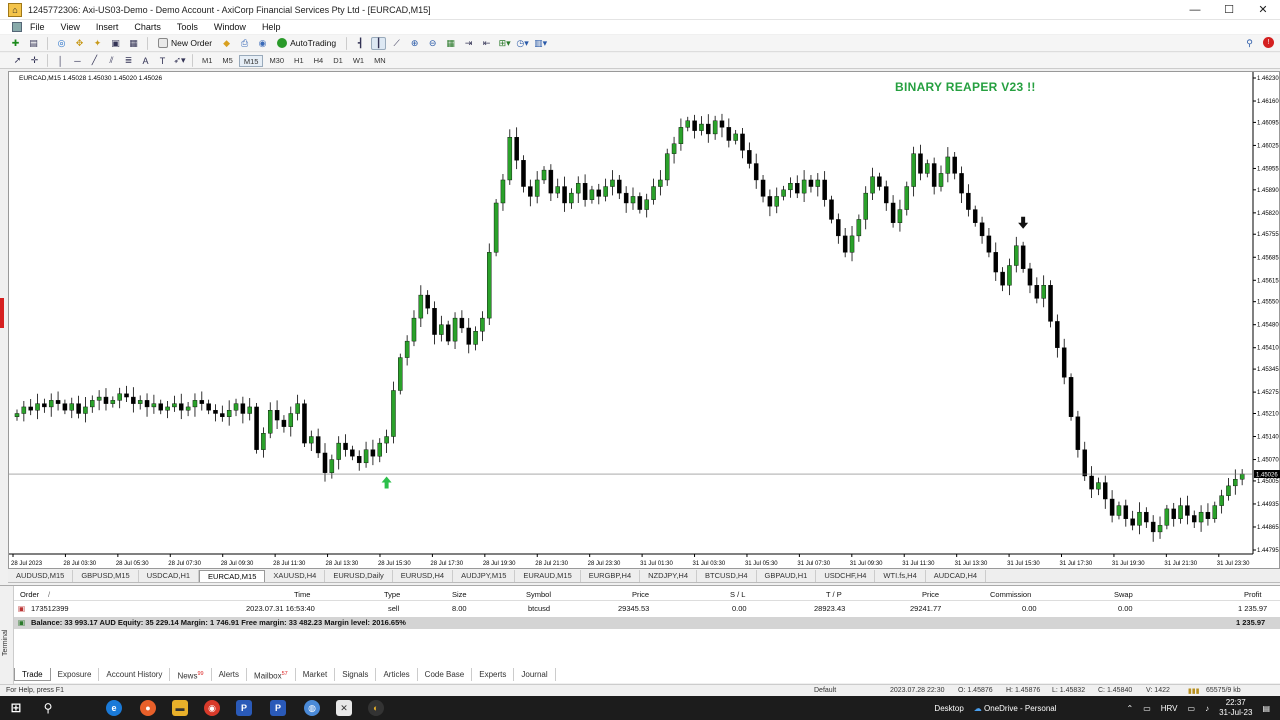 This screenshot has height=720, width=1280. Describe the element at coordinates (33, 43) in the screenshot. I see `profiles-icon: ▤` at that location.